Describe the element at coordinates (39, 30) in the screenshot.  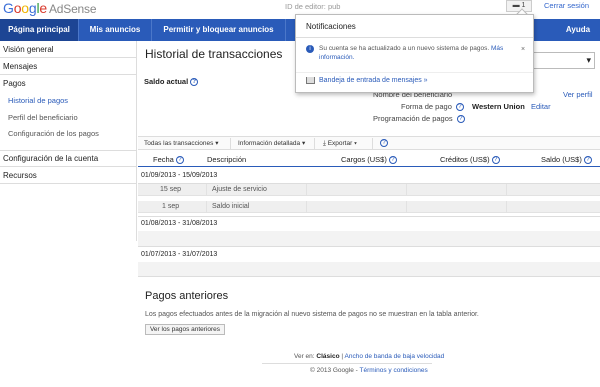
I see `nav-home: Página principal` at that location.